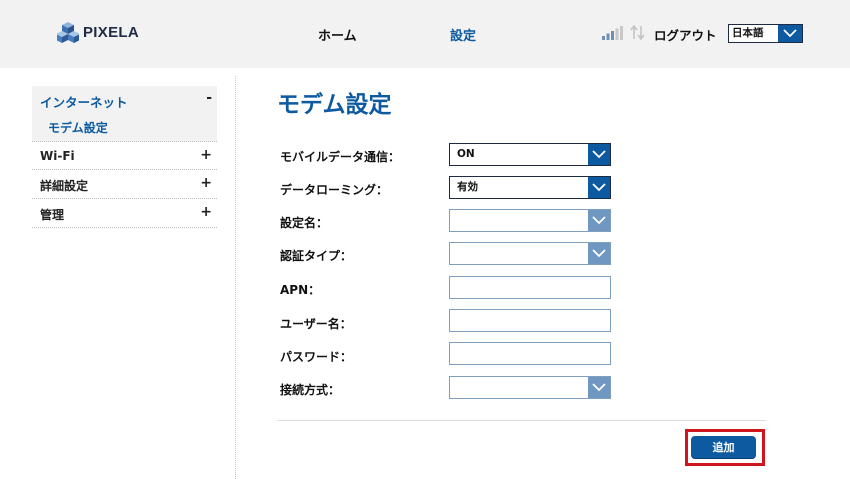 This screenshot has height=479, width=850. I want to click on pixela-logo: PIXELA, so click(98, 32).